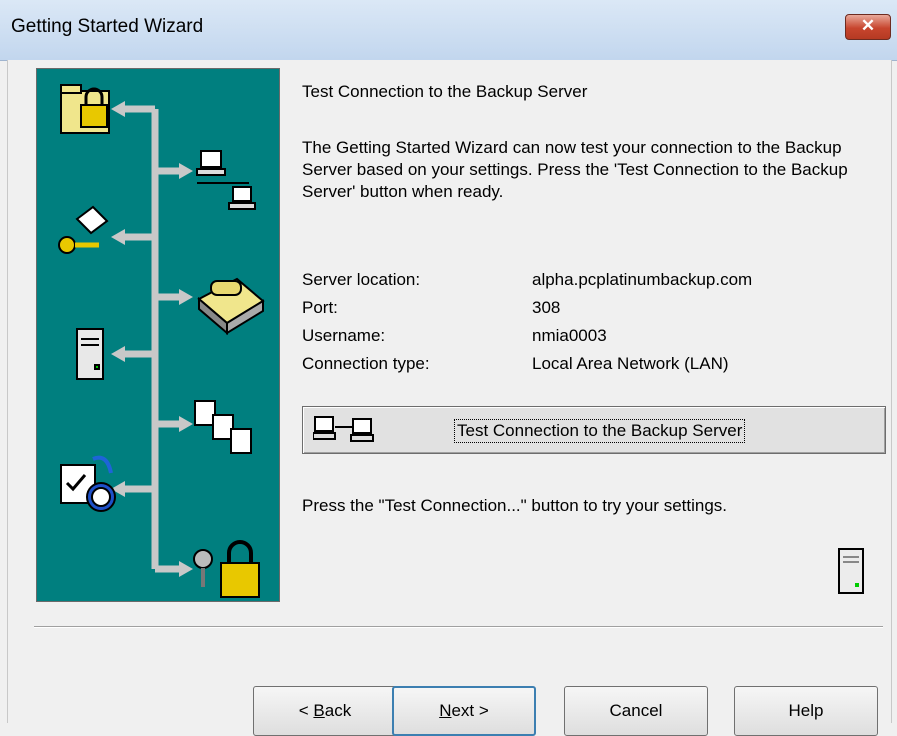 The width and height of the screenshot is (897, 736). Describe the element at coordinates (642, 279) in the screenshot. I see `info-value: alpha.pcplatinumbackup.com` at that location.